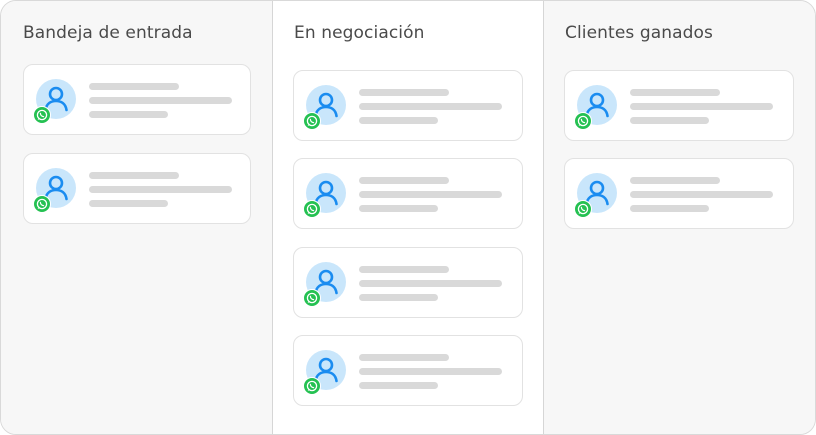 The height and width of the screenshot is (435, 816). Describe the element at coordinates (108, 33) in the screenshot. I see `column-title: Bandeja de entrada` at that location.